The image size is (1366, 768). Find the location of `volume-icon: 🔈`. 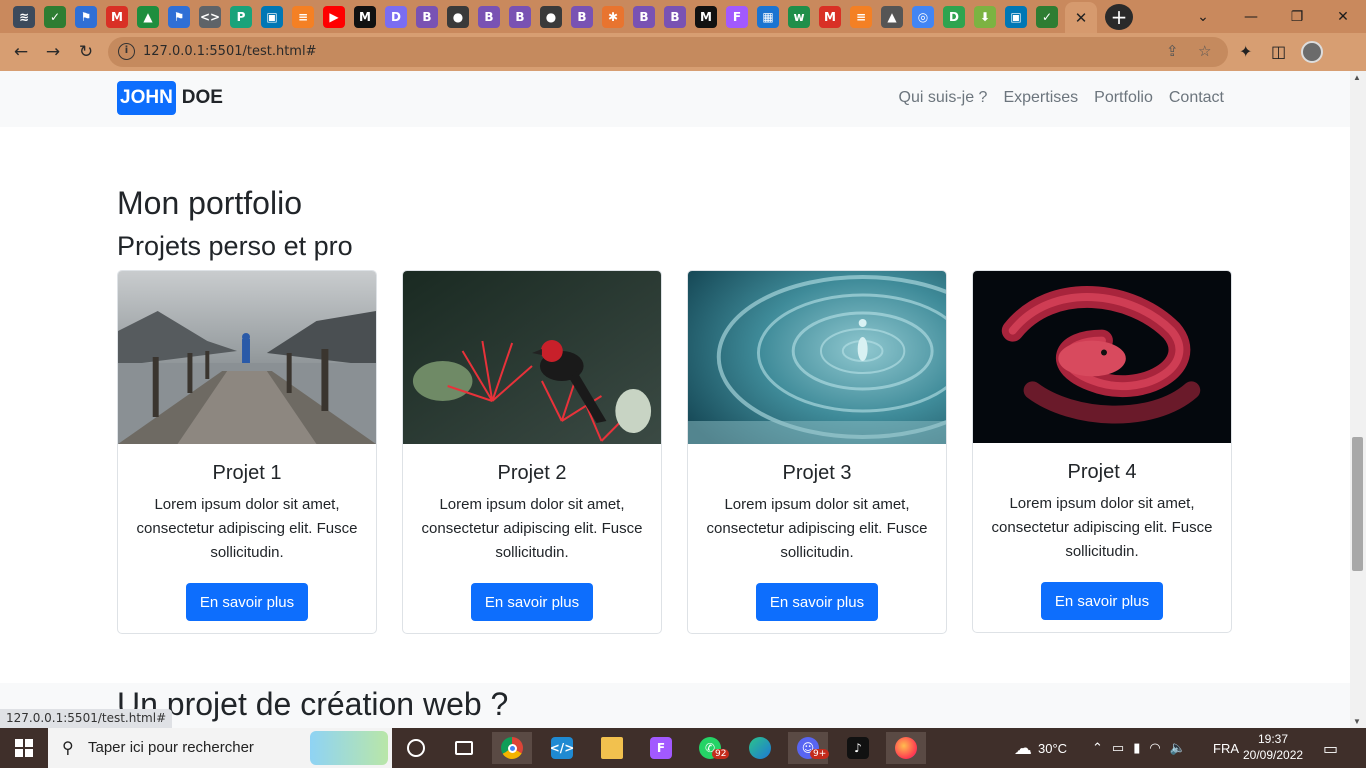

volume-icon: 🔈 is located at coordinates (1178, 748).